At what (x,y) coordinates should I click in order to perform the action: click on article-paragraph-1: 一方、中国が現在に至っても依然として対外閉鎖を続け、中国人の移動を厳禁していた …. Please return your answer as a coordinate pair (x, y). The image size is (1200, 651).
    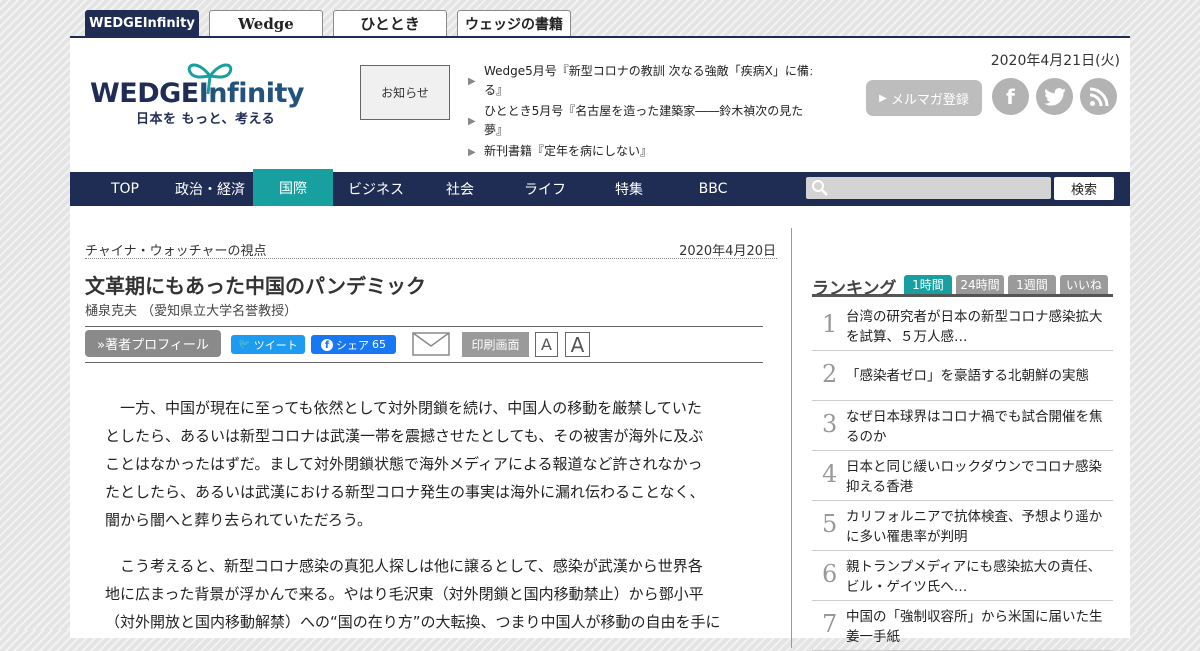
    Looking at the image, I should click on (435, 464).